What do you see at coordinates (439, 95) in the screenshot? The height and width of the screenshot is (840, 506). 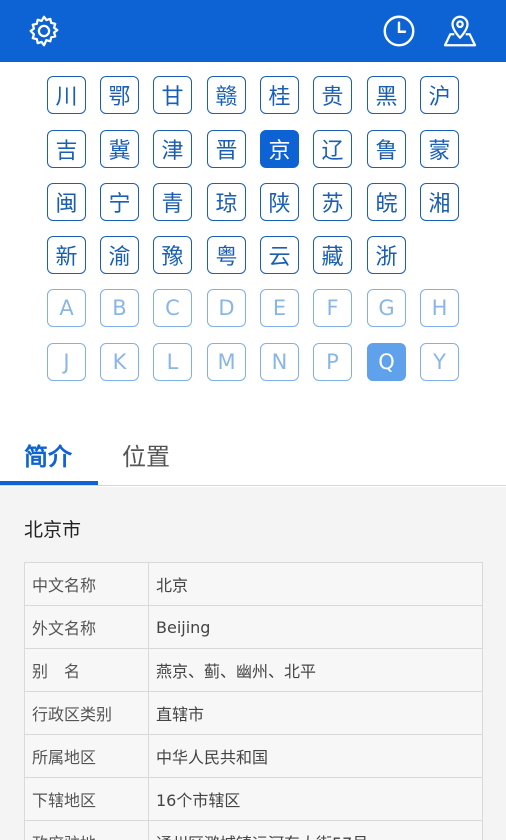 I see `province-key: 沪` at bounding box center [439, 95].